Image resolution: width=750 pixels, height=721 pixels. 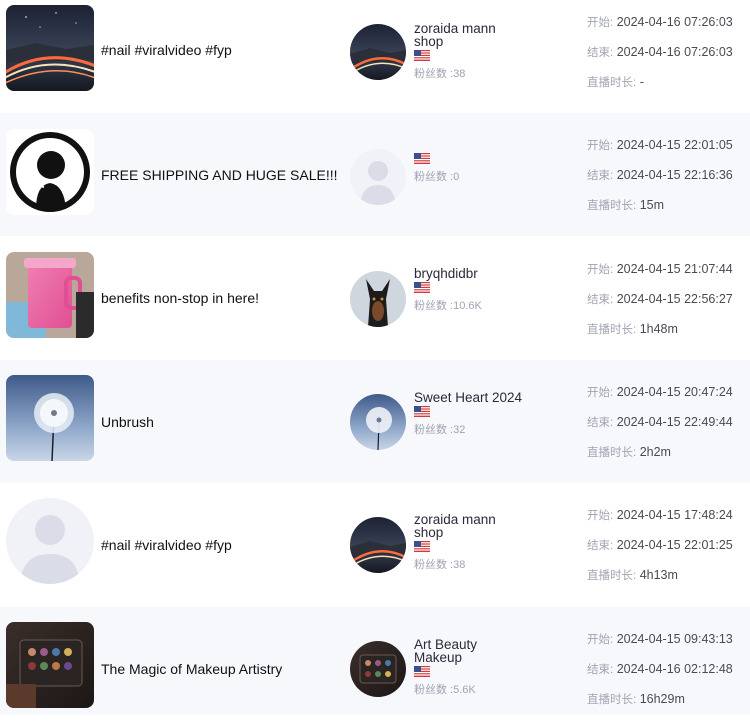 I want to click on duration-value: 16h29m, so click(x=662, y=699).